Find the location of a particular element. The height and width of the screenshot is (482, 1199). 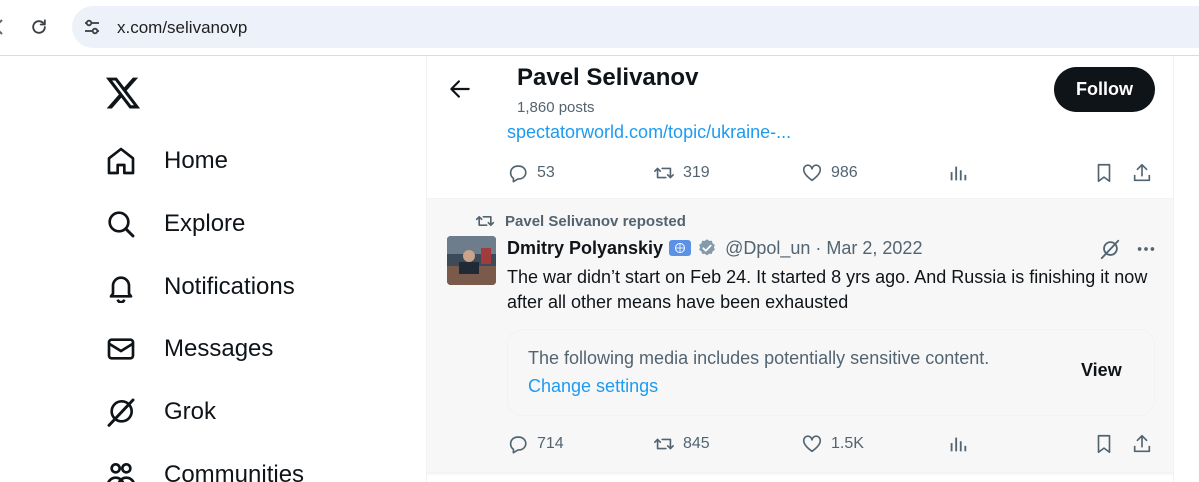

change-settings-link: Change settings is located at coordinates (593, 386).